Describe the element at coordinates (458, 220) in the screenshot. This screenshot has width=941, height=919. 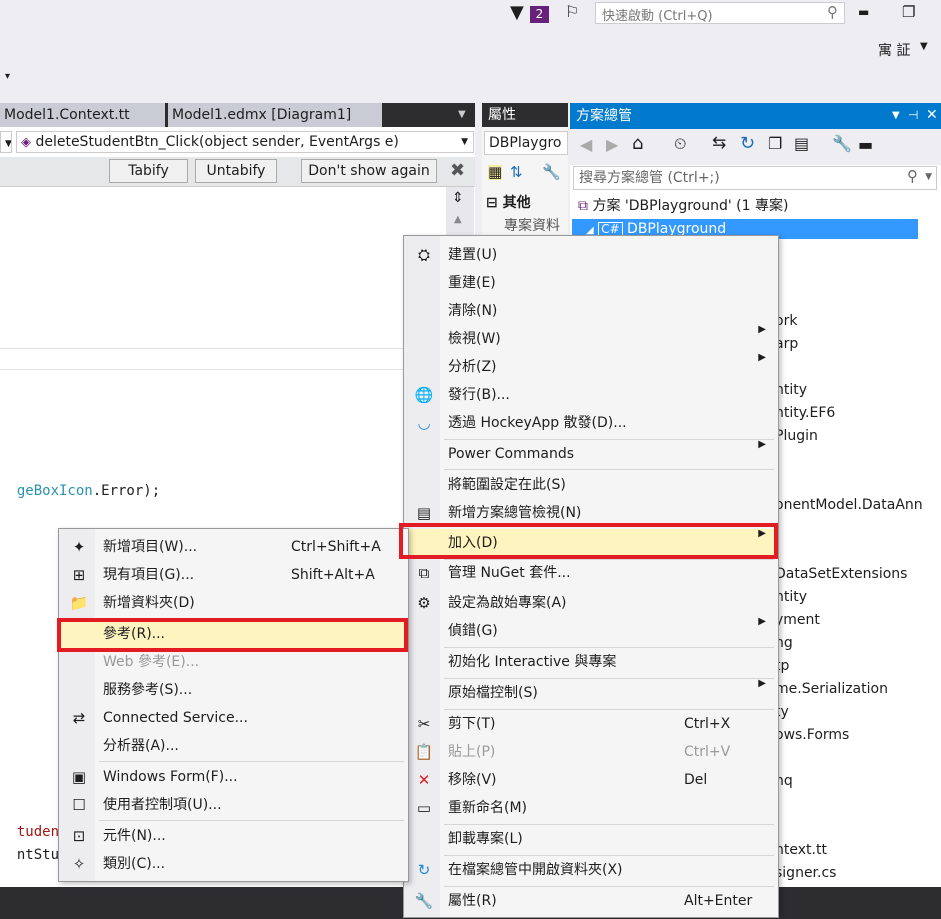
I see `scroll-up-icon: ▲` at that location.